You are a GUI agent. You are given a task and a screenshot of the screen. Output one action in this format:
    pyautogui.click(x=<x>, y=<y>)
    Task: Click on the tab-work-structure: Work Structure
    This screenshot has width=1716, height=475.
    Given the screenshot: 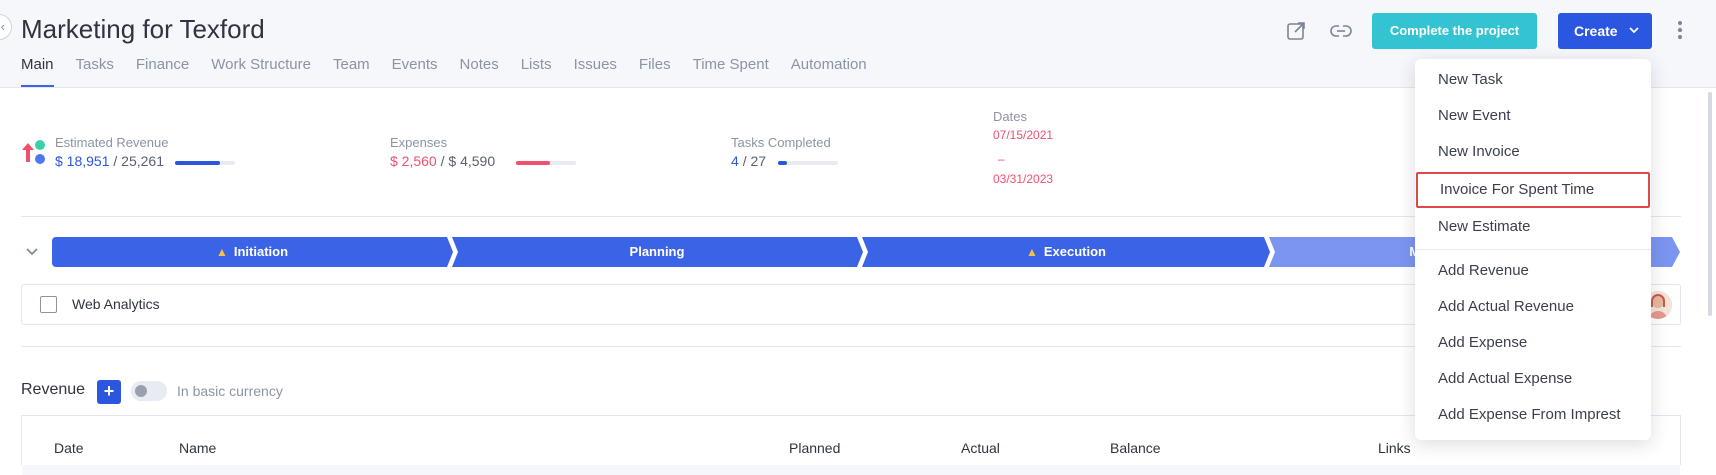 What is the action you would take?
    pyautogui.click(x=261, y=70)
    